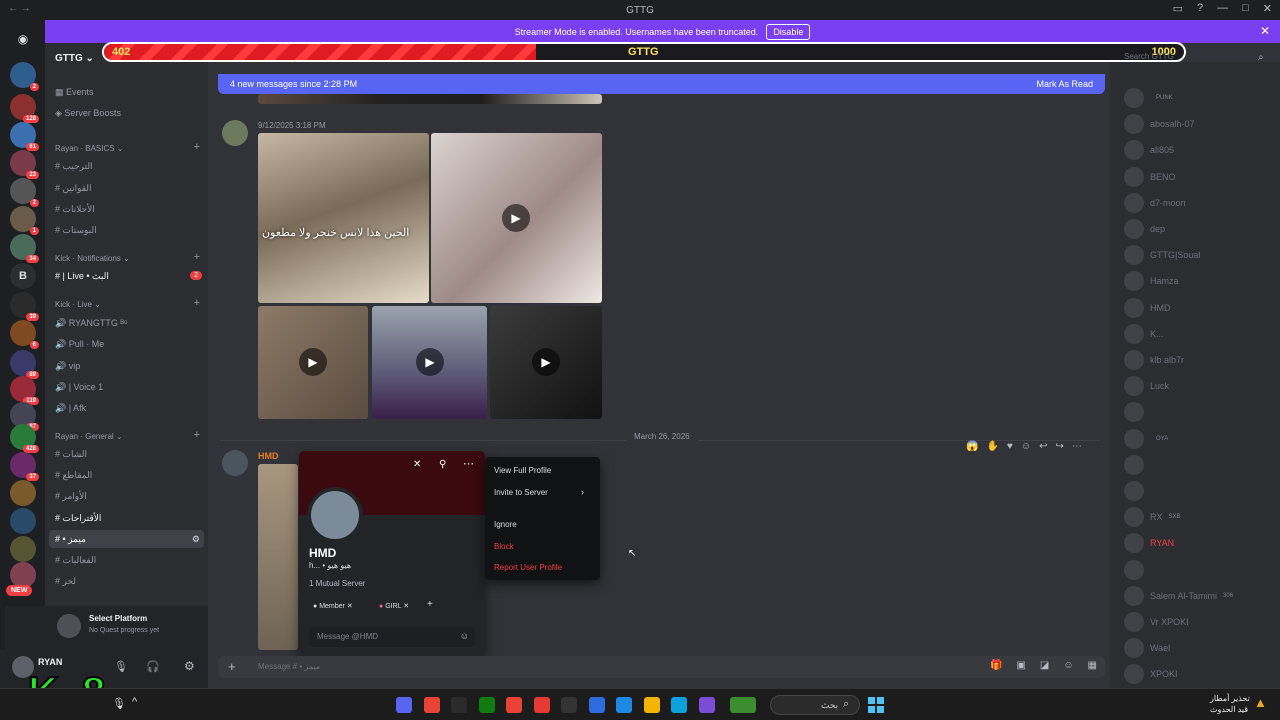 The height and width of the screenshot is (720, 1280). Describe the element at coordinates (1222, 8) in the screenshot. I see `minimize-icon: —` at that location.